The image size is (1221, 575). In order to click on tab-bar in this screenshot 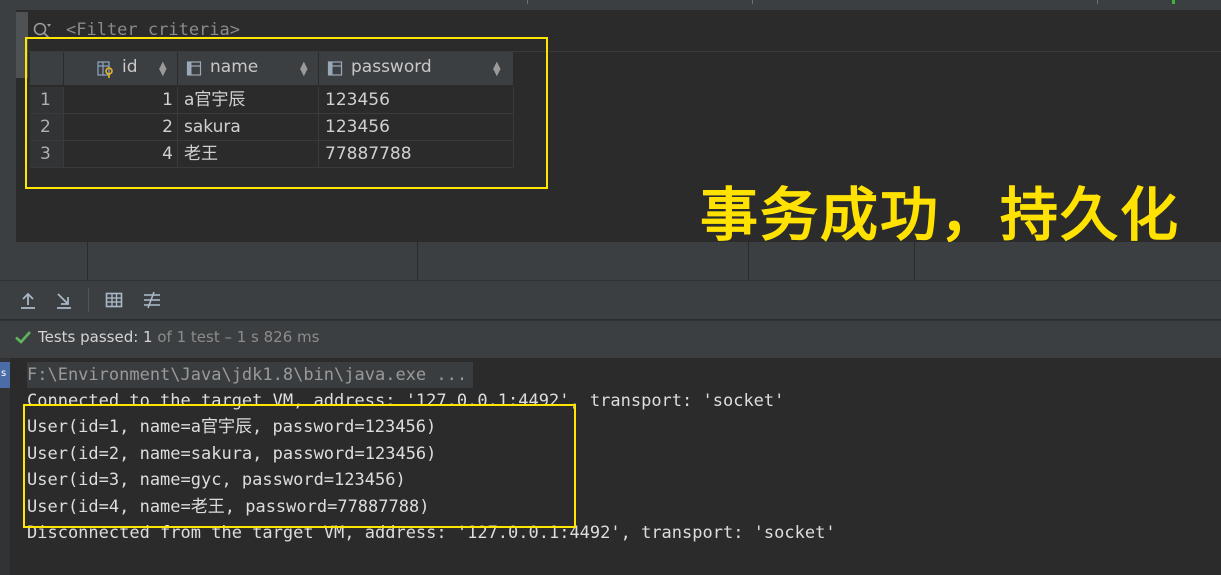, I will do `click(610, 261)`.